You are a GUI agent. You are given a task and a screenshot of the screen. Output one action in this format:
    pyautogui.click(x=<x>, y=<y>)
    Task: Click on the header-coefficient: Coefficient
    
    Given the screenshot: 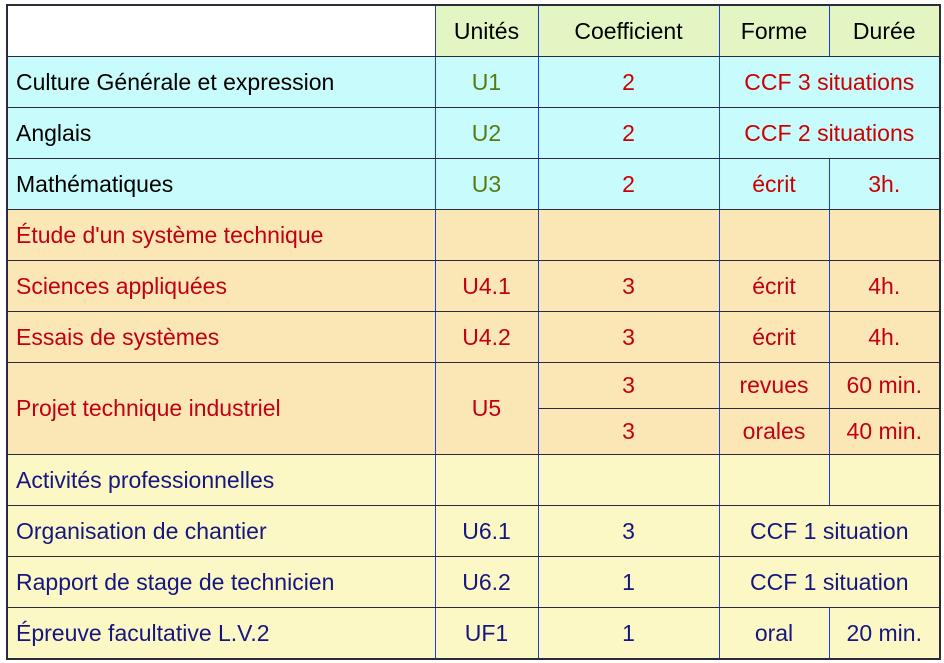 What is the action you would take?
    pyautogui.click(x=628, y=30)
    